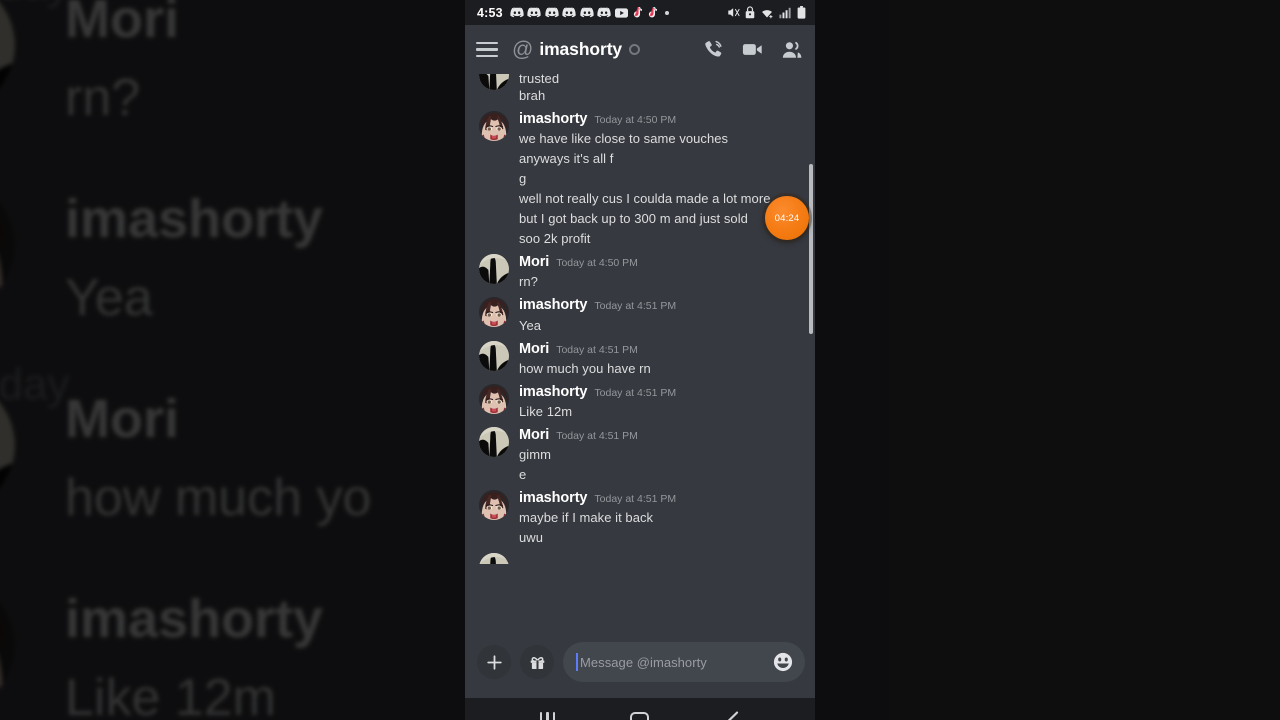 The image size is (1280, 720). What do you see at coordinates (523, 49) in the screenshot?
I see `at-symbol-icon: @` at bounding box center [523, 49].